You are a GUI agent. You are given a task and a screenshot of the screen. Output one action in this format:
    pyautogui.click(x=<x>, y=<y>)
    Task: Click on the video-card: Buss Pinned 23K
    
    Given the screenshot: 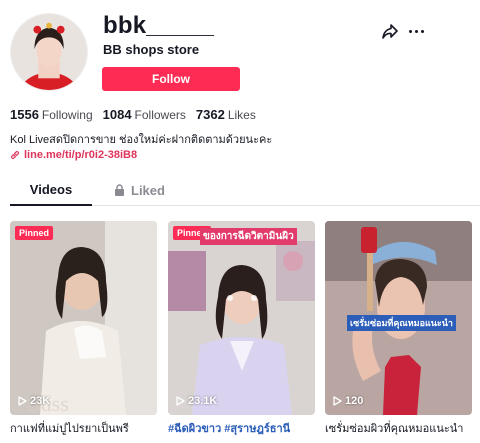 What is the action you would take?
    pyautogui.click(x=83, y=318)
    